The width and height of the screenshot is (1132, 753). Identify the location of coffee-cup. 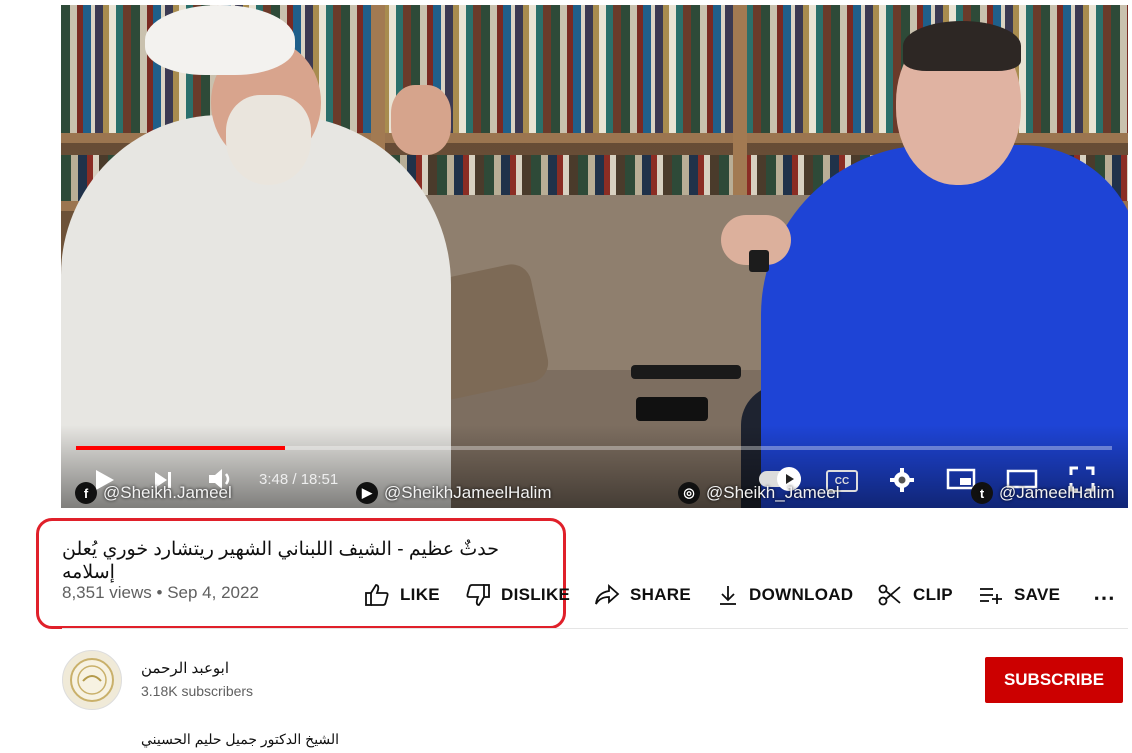
(759, 261).